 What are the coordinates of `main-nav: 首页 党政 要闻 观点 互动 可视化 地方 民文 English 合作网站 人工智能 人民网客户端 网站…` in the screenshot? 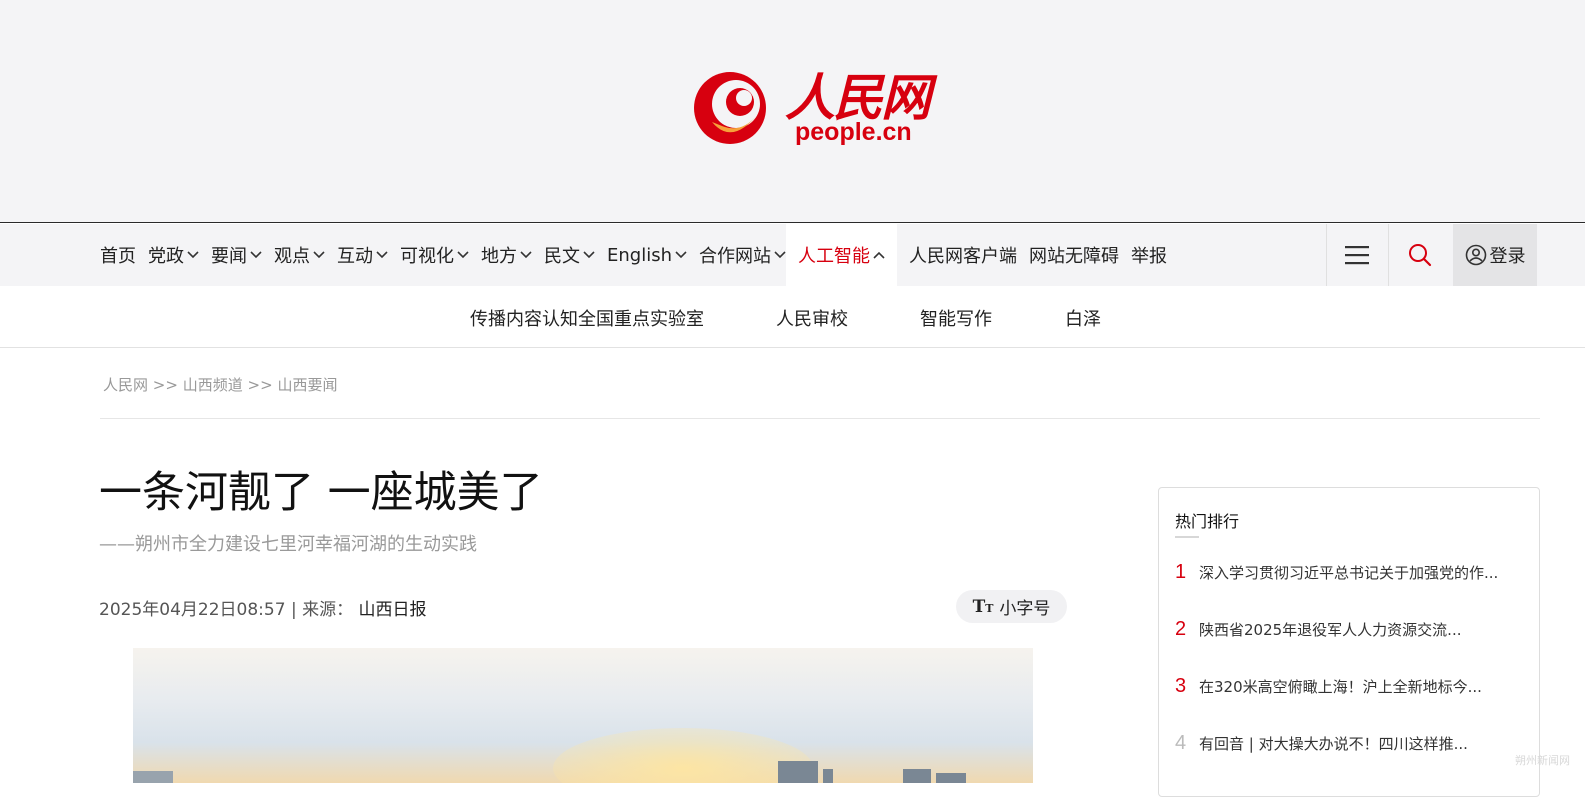 It's located at (792, 255).